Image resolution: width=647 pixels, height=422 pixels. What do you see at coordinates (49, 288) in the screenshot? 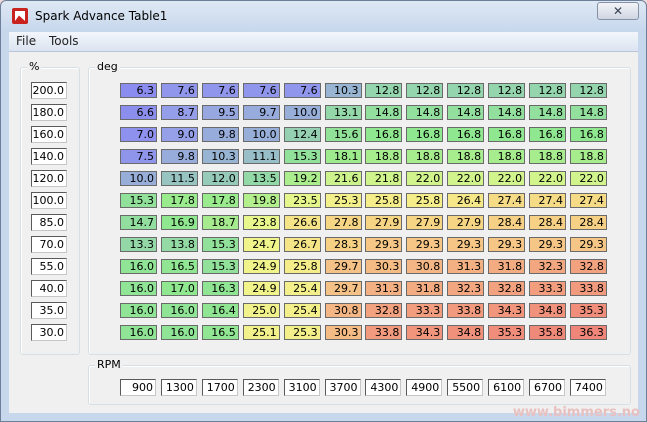
I see `load-field: 40.0` at bounding box center [49, 288].